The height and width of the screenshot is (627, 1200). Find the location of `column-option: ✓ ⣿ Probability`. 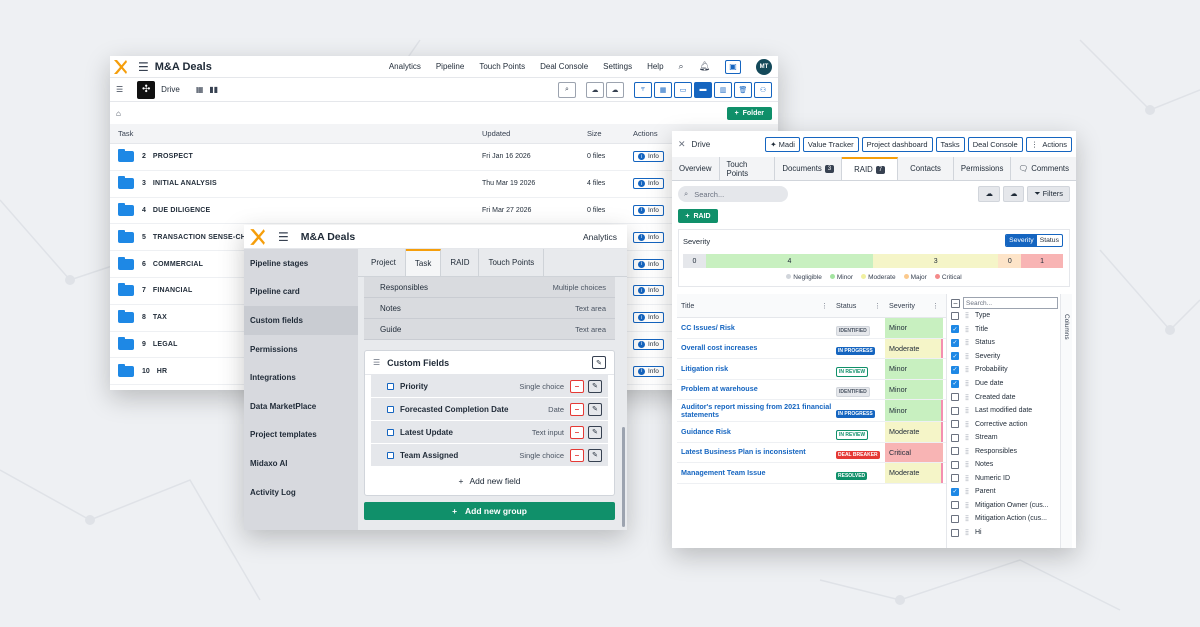

column-option: ✓ ⣿ Probability is located at coordinates (1004, 370).